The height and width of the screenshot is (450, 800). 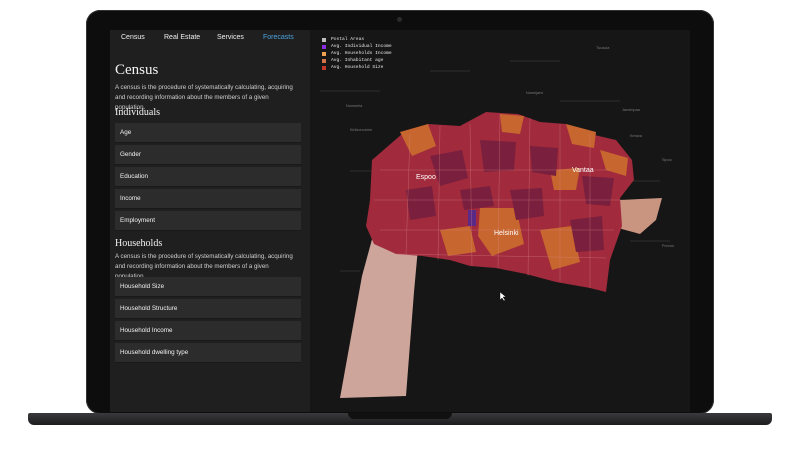 What do you see at coordinates (348, 39) in the screenshot?
I see `legend-label: Postal Areas` at bounding box center [348, 39].